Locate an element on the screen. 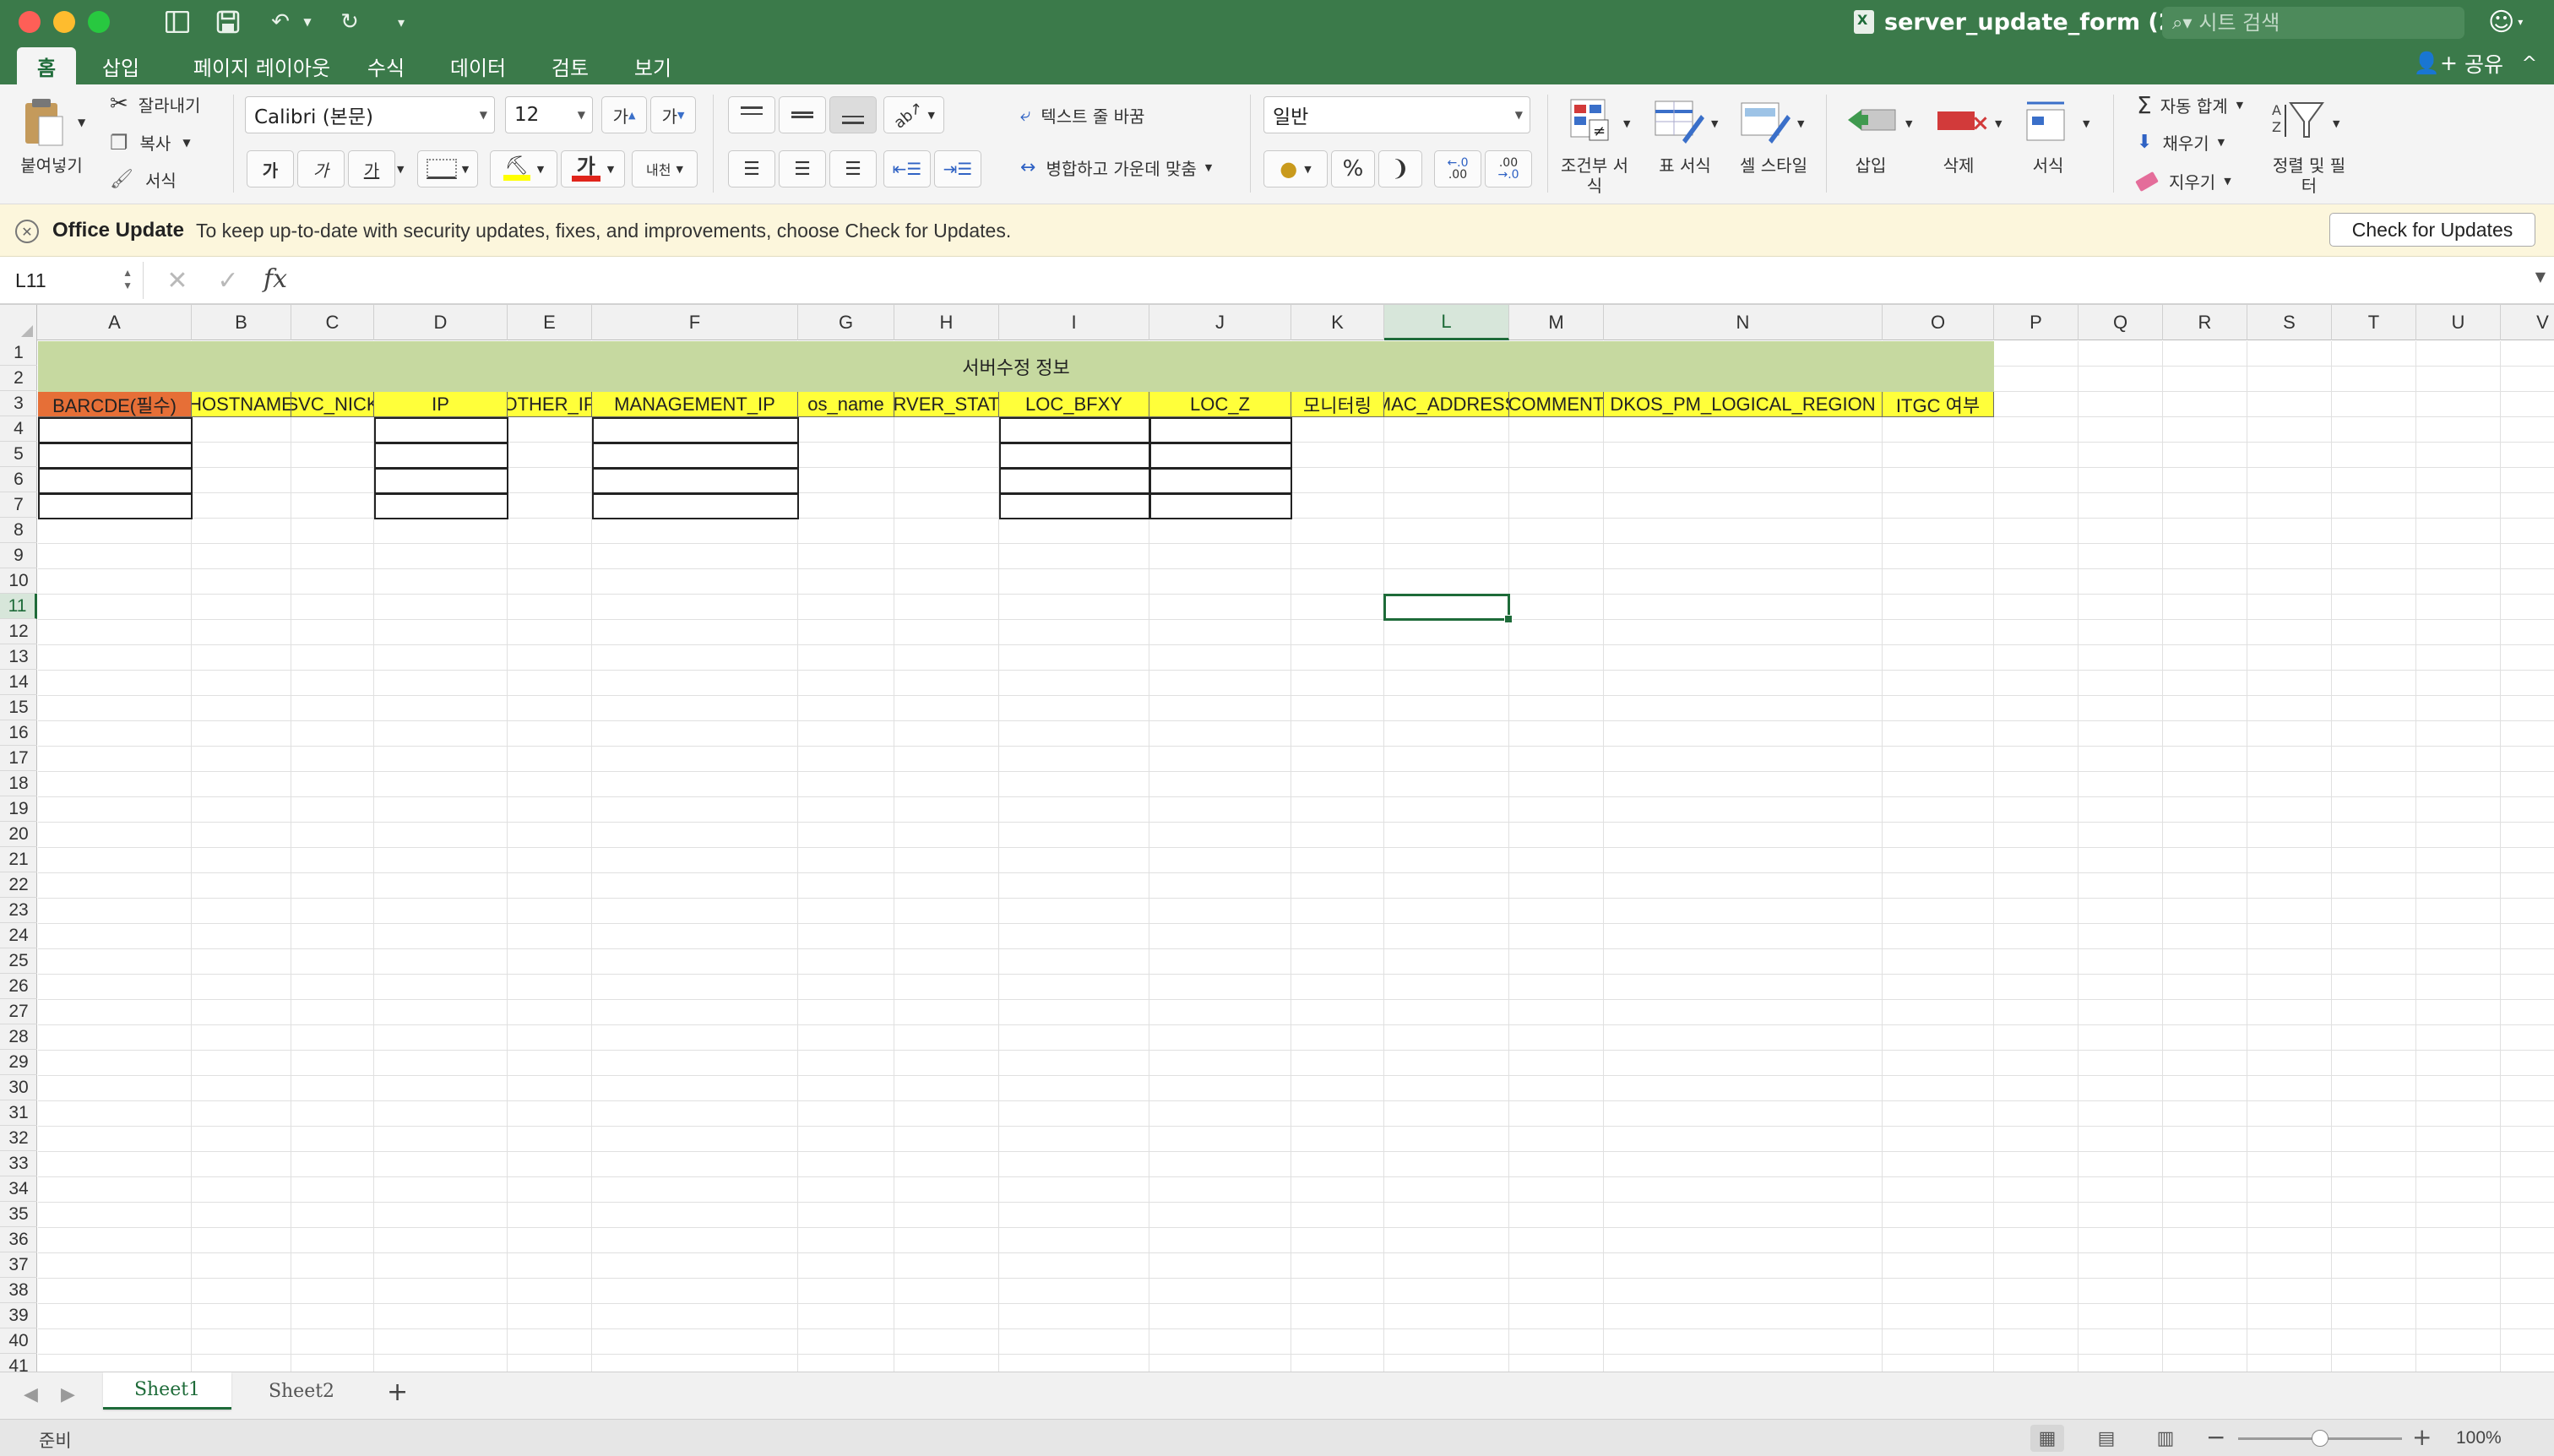  row-header-14: 14 is located at coordinates (18, 682).